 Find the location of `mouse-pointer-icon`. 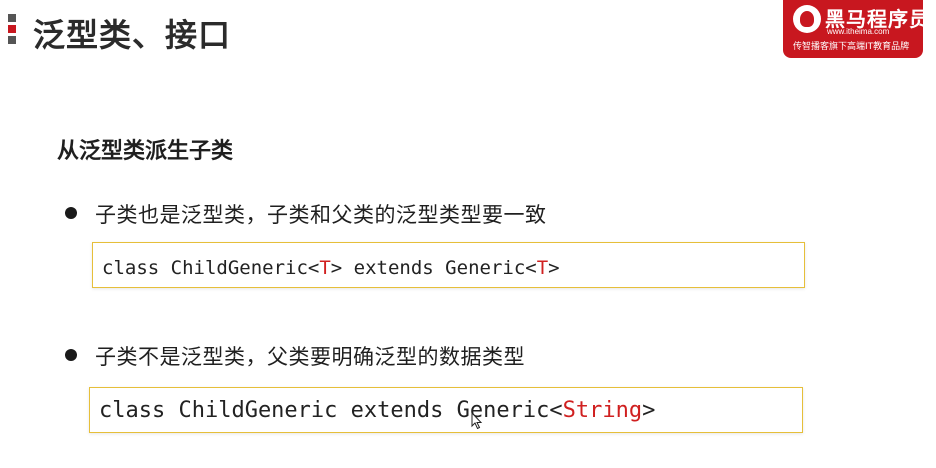

mouse-pointer-icon is located at coordinates (477, 421).